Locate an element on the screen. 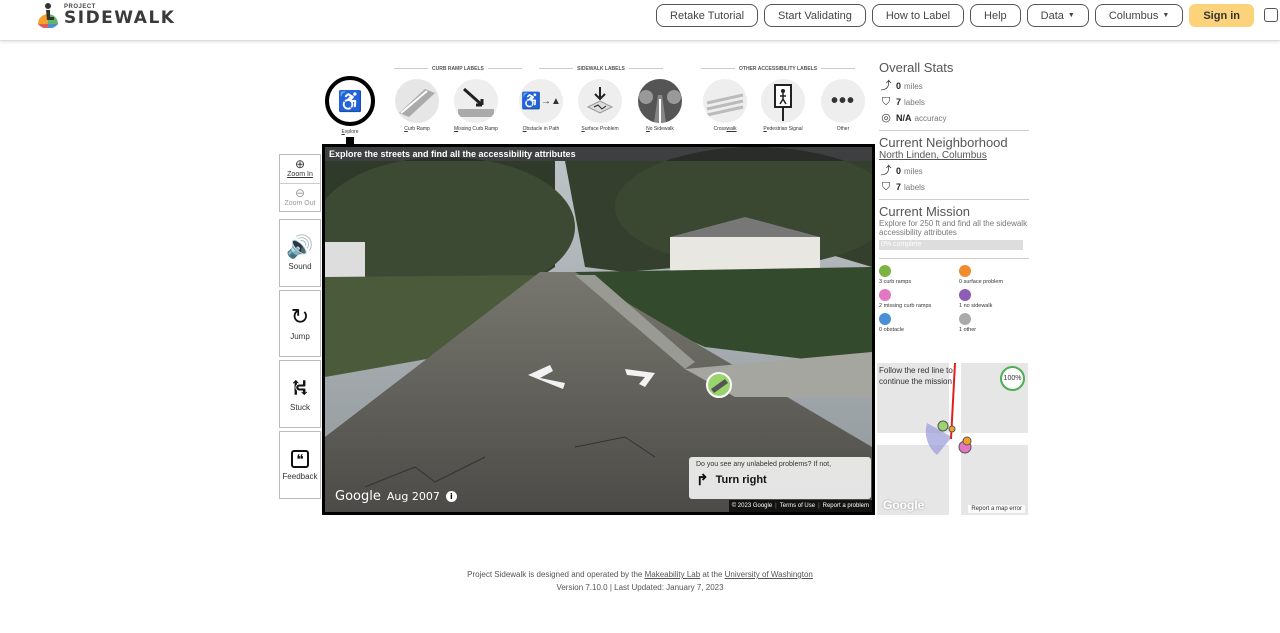 Image resolution: width=1280 pixels, height=633 pixels. overall-labels: ⛉ 7 labels is located at coordinates (954, 102).